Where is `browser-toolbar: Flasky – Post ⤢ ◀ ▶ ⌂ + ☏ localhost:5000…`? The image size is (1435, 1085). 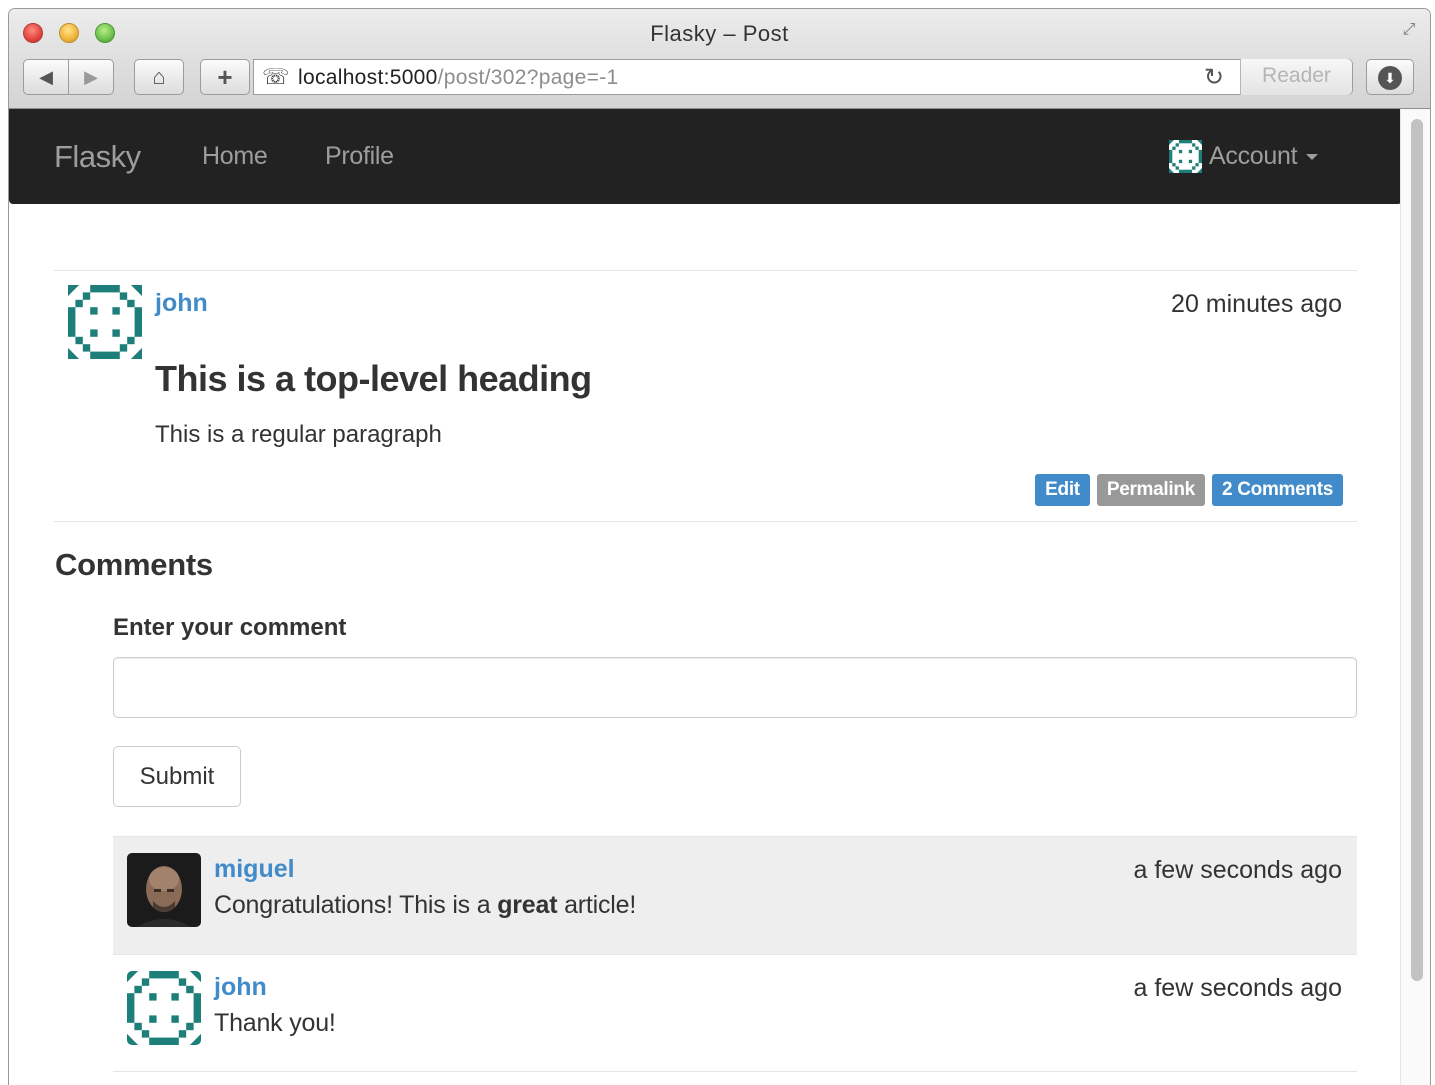 browser-toolbar: Flasky – Post ⤢ ◀ ▶ ⌂ + ☏ localhost:5000… is located at coordinates (719, 59).